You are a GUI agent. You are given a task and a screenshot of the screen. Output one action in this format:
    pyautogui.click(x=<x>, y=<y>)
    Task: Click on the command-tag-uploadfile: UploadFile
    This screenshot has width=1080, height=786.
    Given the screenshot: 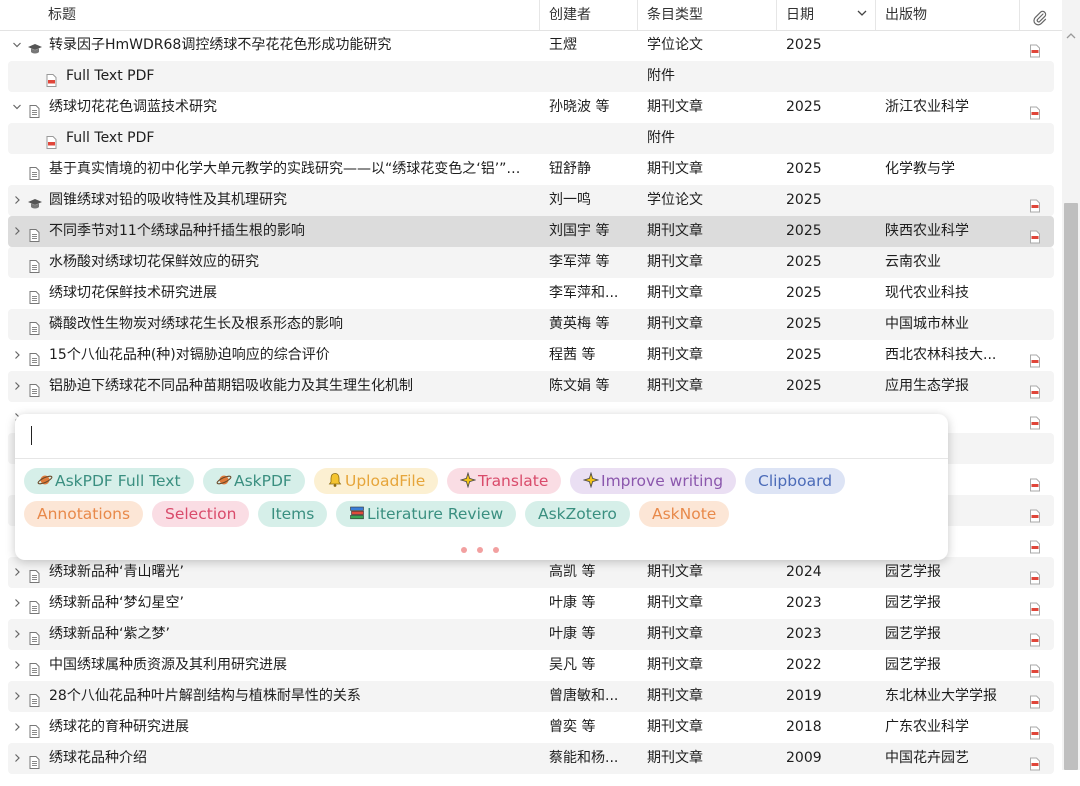 What is the action you would take?
    pyautogui.click(x=376, y=481)
    